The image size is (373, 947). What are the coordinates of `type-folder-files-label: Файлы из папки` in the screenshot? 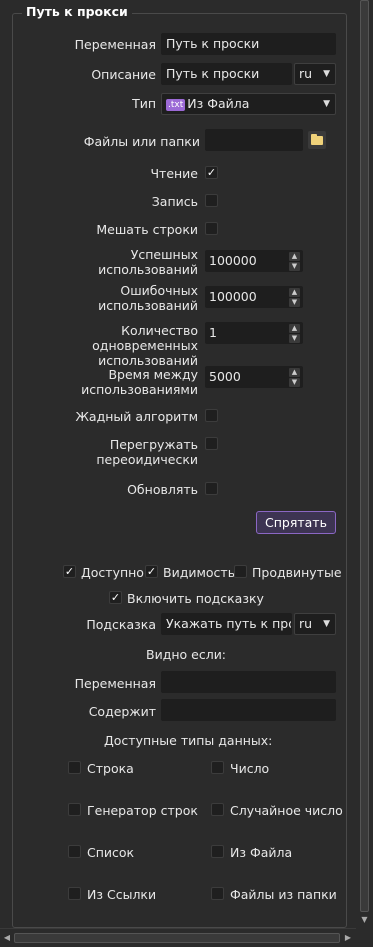 It's located at (283, 894).